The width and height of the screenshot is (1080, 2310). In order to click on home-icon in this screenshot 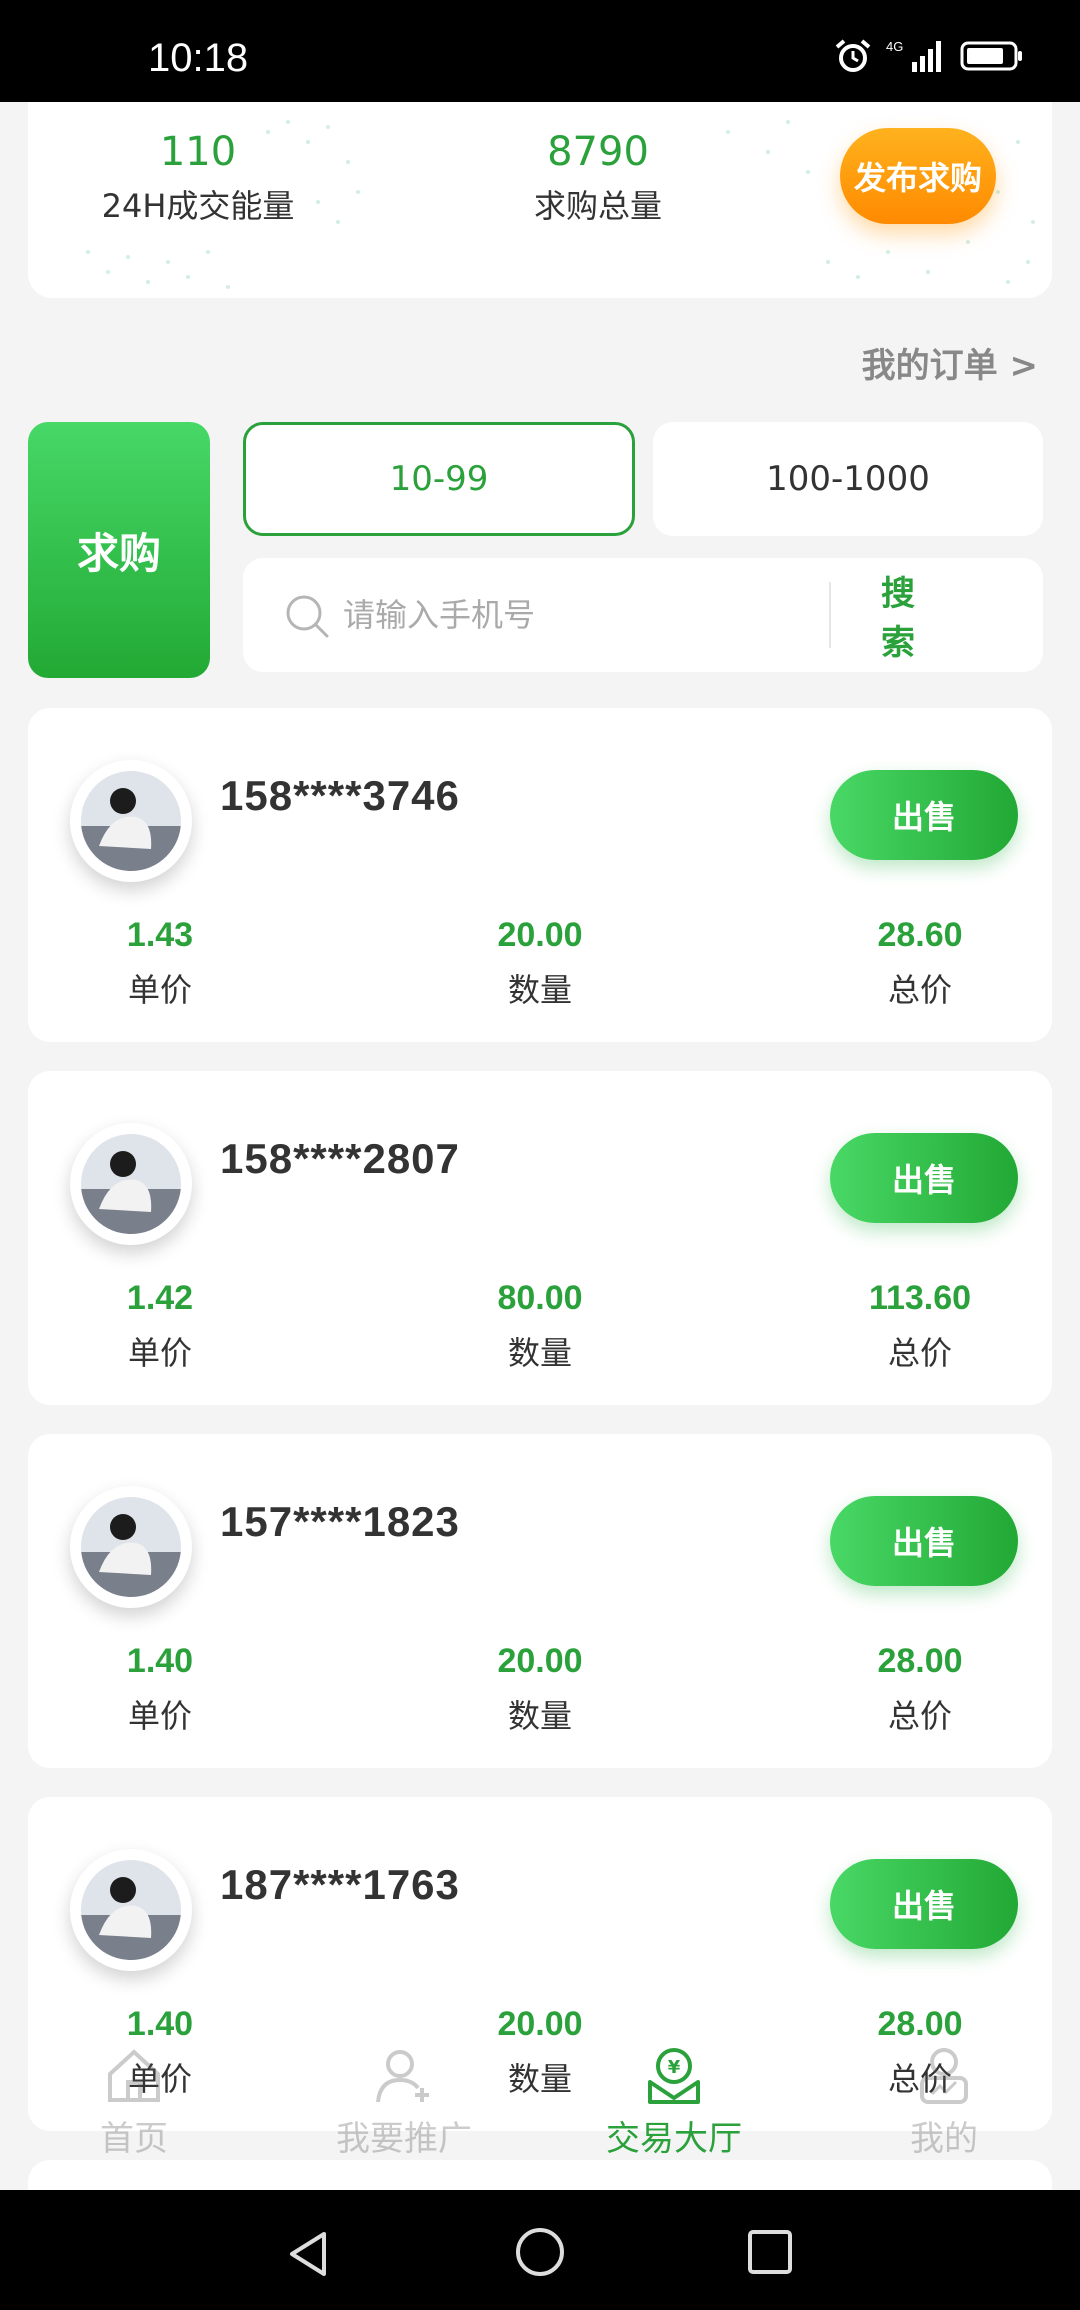, I will do `click(134, 2075)`.